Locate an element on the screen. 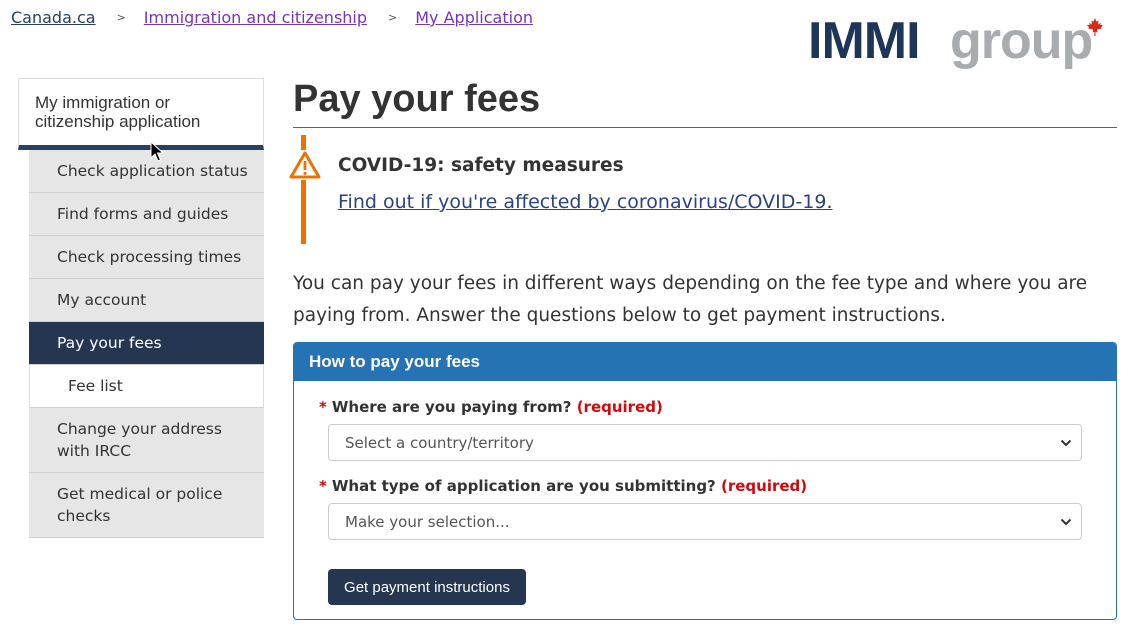 This screenshot has height=640, width=1138. sidebar-item-check-status: Check application status is located at coordinates (146, 171).